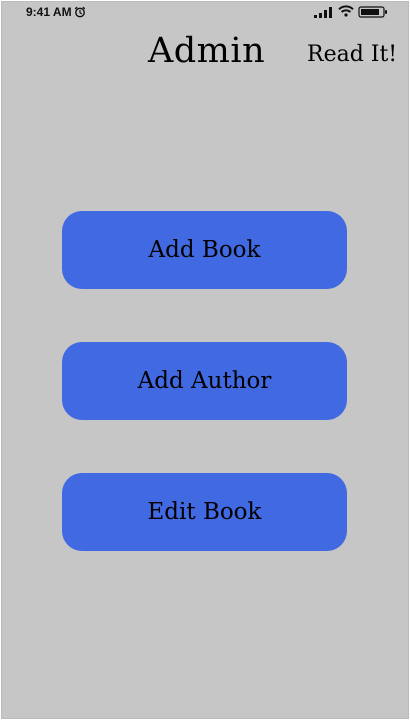 The height and width of the screenshot is (720, 410). I want to click on add-book-button: Add Book, so click(204, 250).